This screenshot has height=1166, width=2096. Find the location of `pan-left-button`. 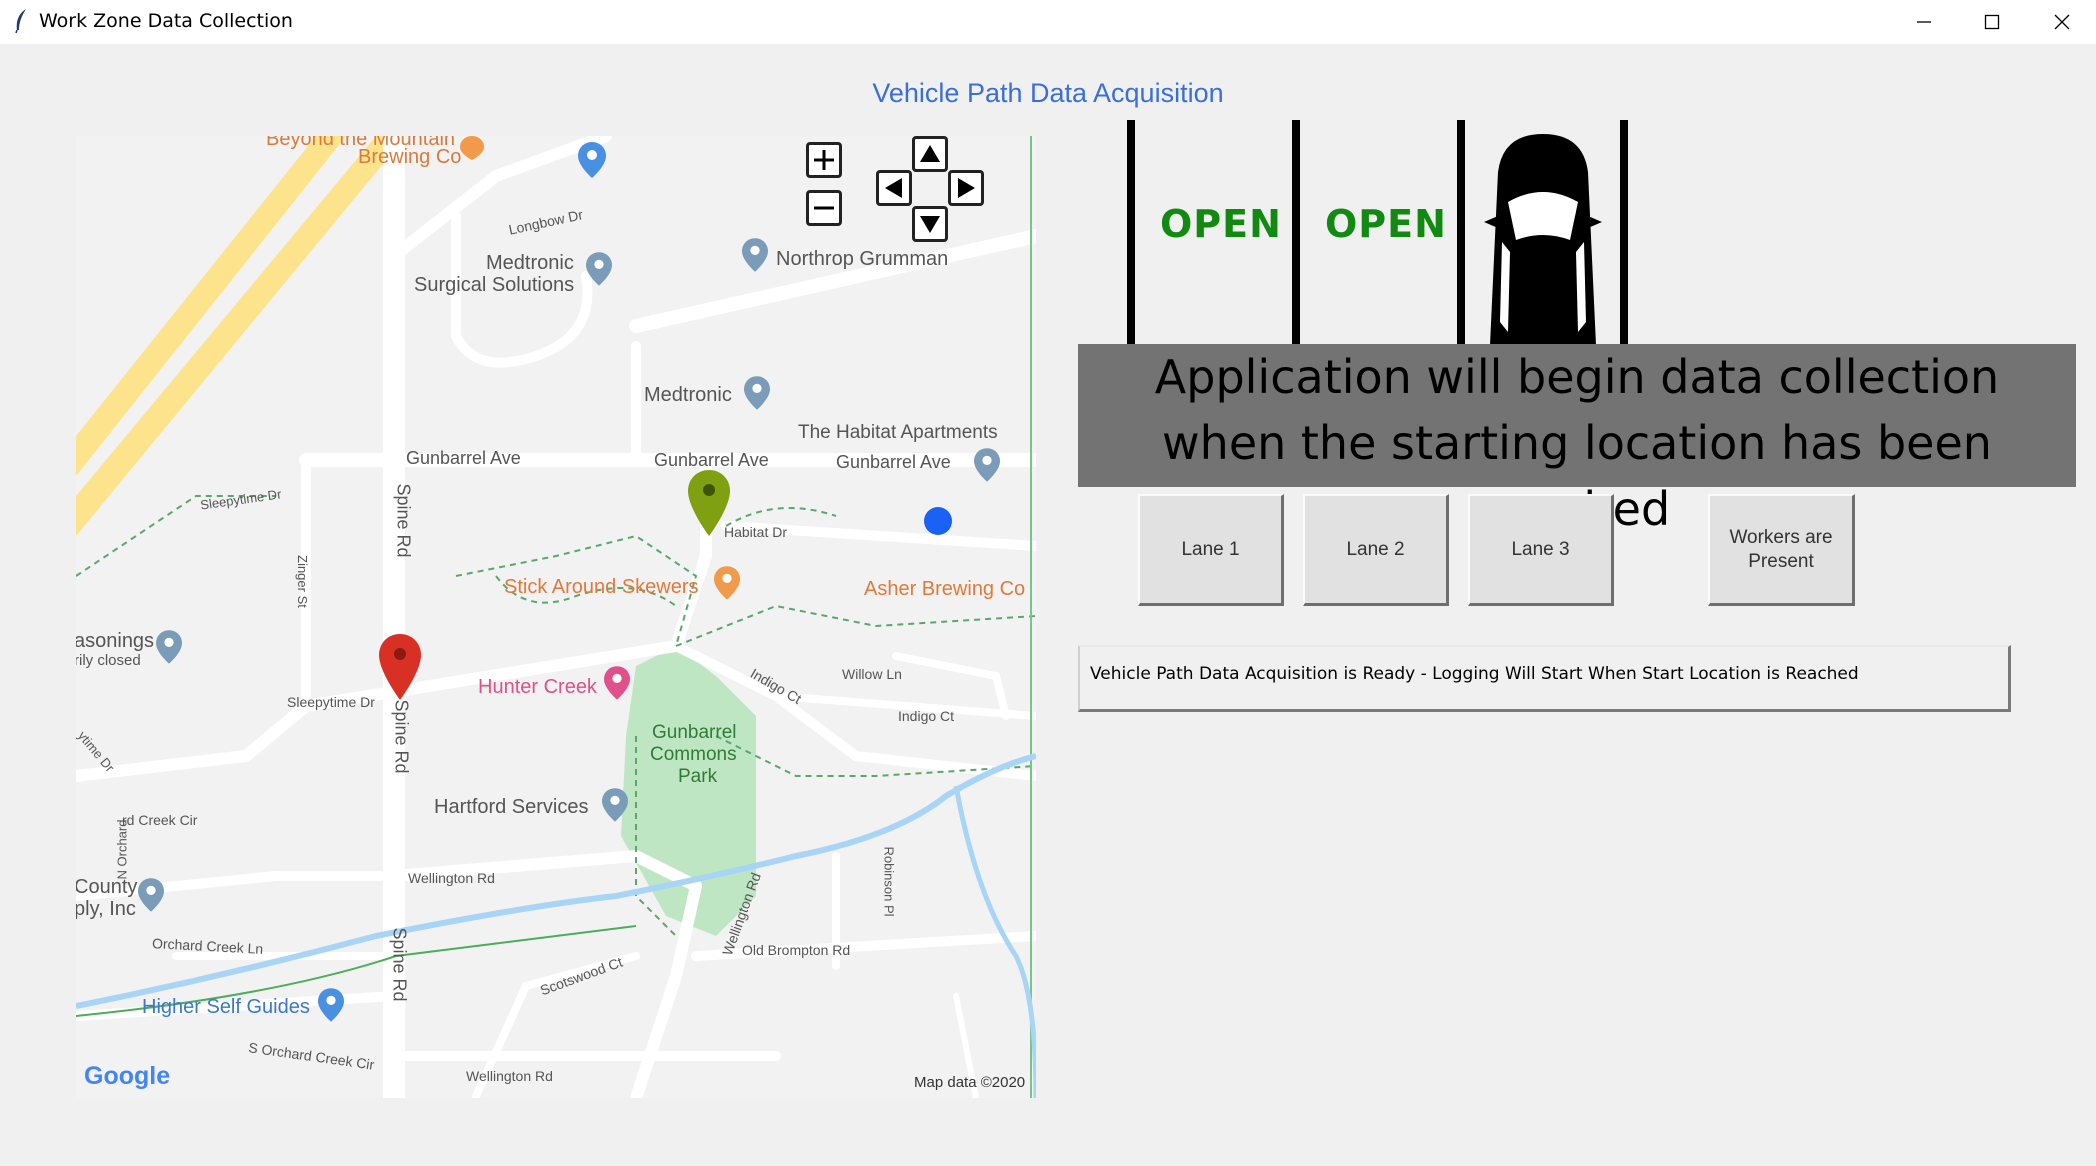

pan-left-button is located at coordinates (894, 188).